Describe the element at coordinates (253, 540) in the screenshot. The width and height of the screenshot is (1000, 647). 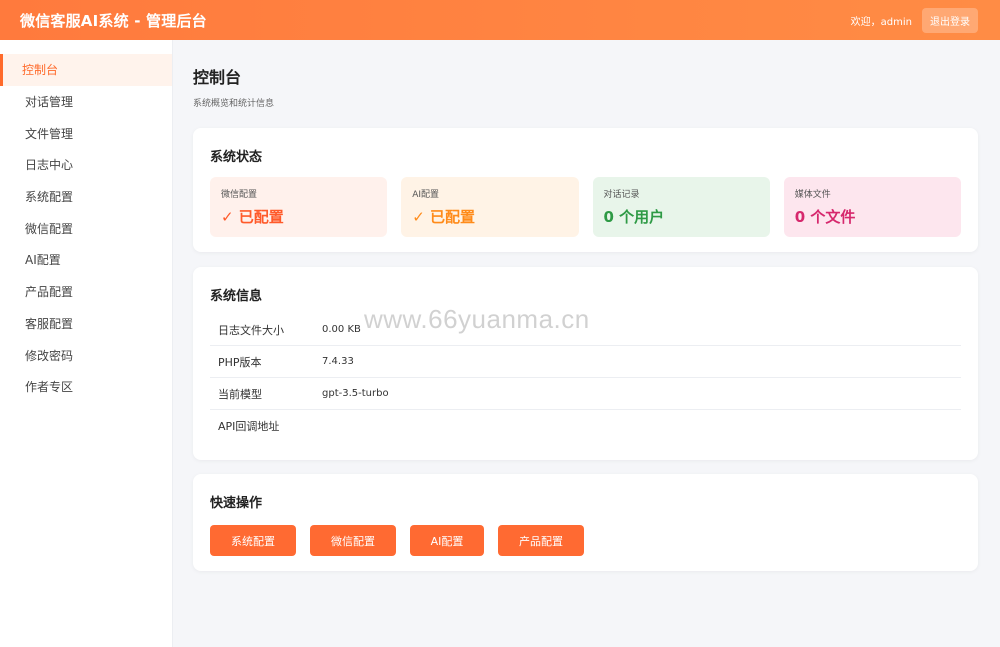
I see `system-config-button: 系统配置` at that location.